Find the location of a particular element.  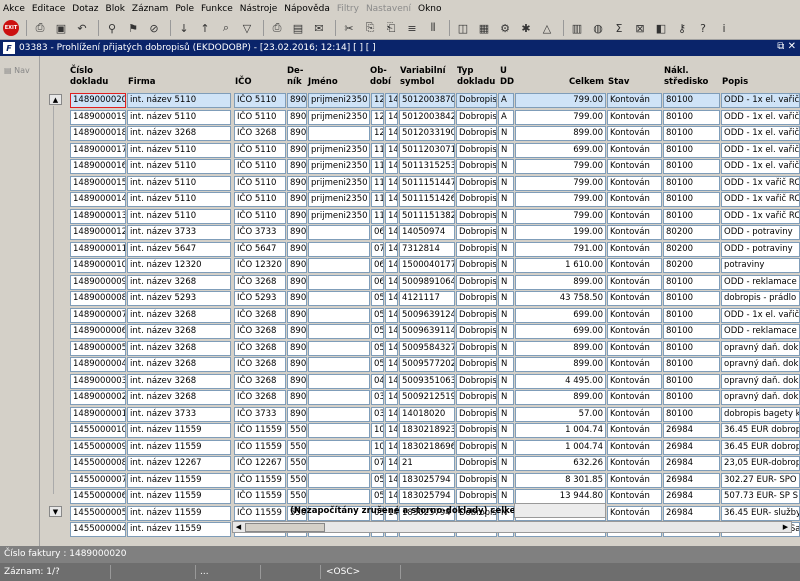

cell-celkem: 4 495.00 is located at coordinates (560, 381).